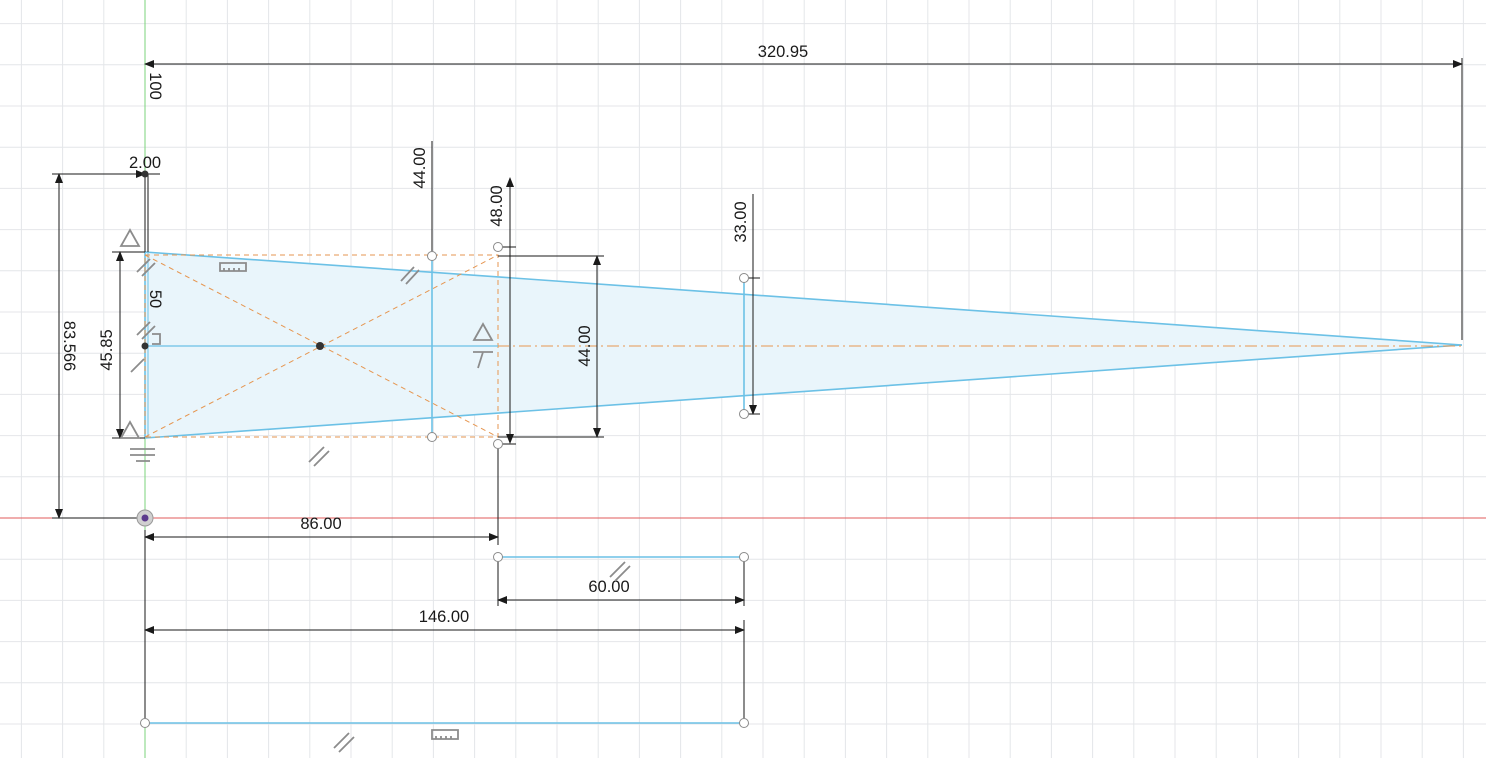 The image size is (1486, 758). What do you see at coordinates (145, 518) in the screenshot?
I see `origin-point` at bounding box center [145, 518].